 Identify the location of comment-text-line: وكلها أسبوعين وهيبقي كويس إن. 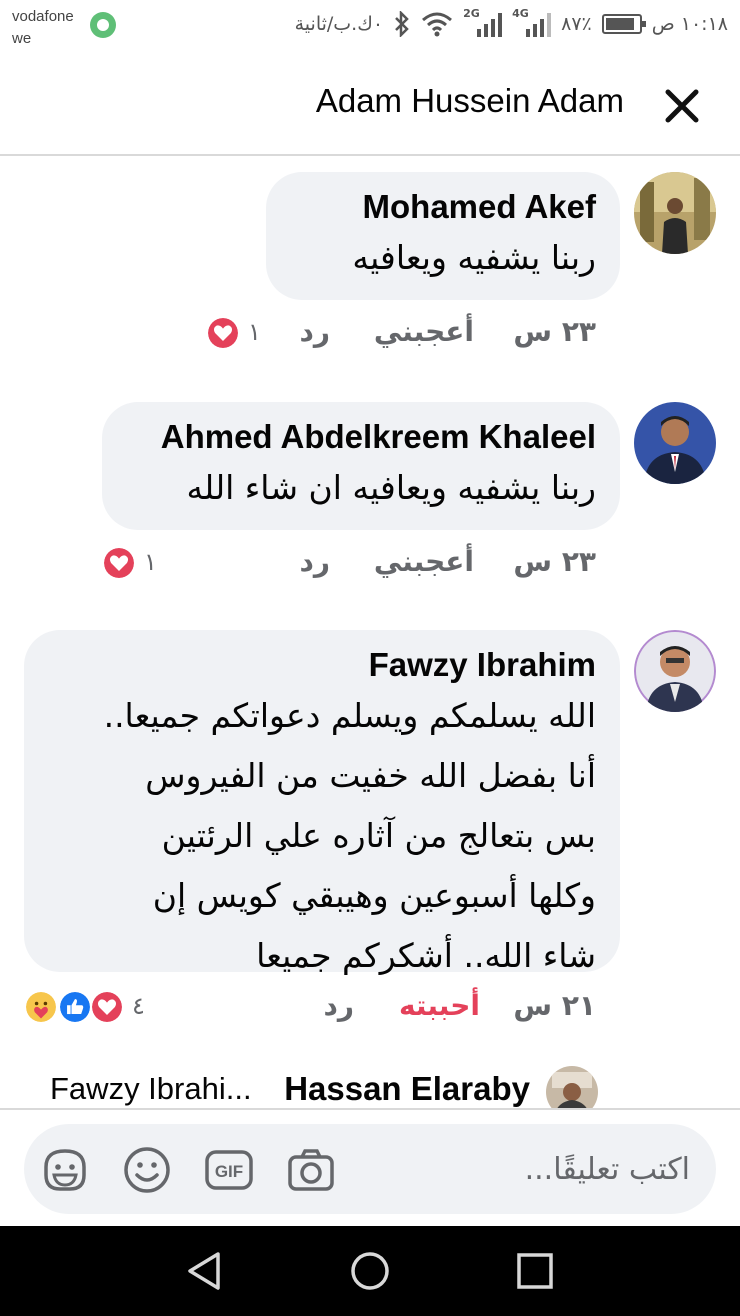
(374, 895).